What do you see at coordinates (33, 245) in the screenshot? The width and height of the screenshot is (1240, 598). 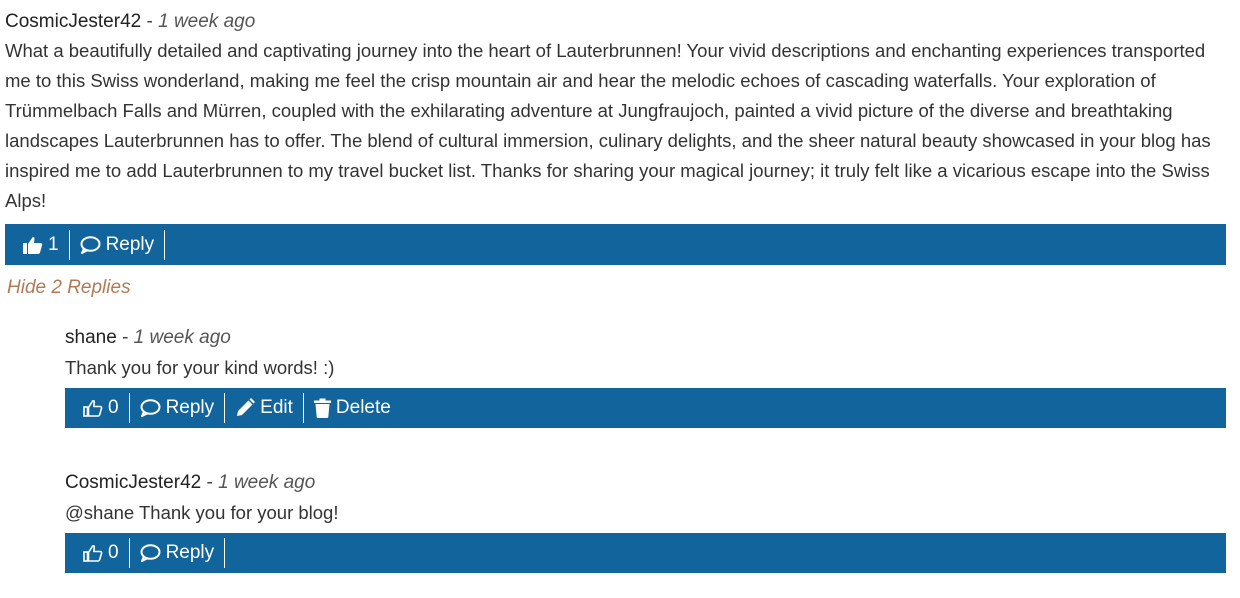 I see `thumbs-up-icon` at bounding box center [33, 245].